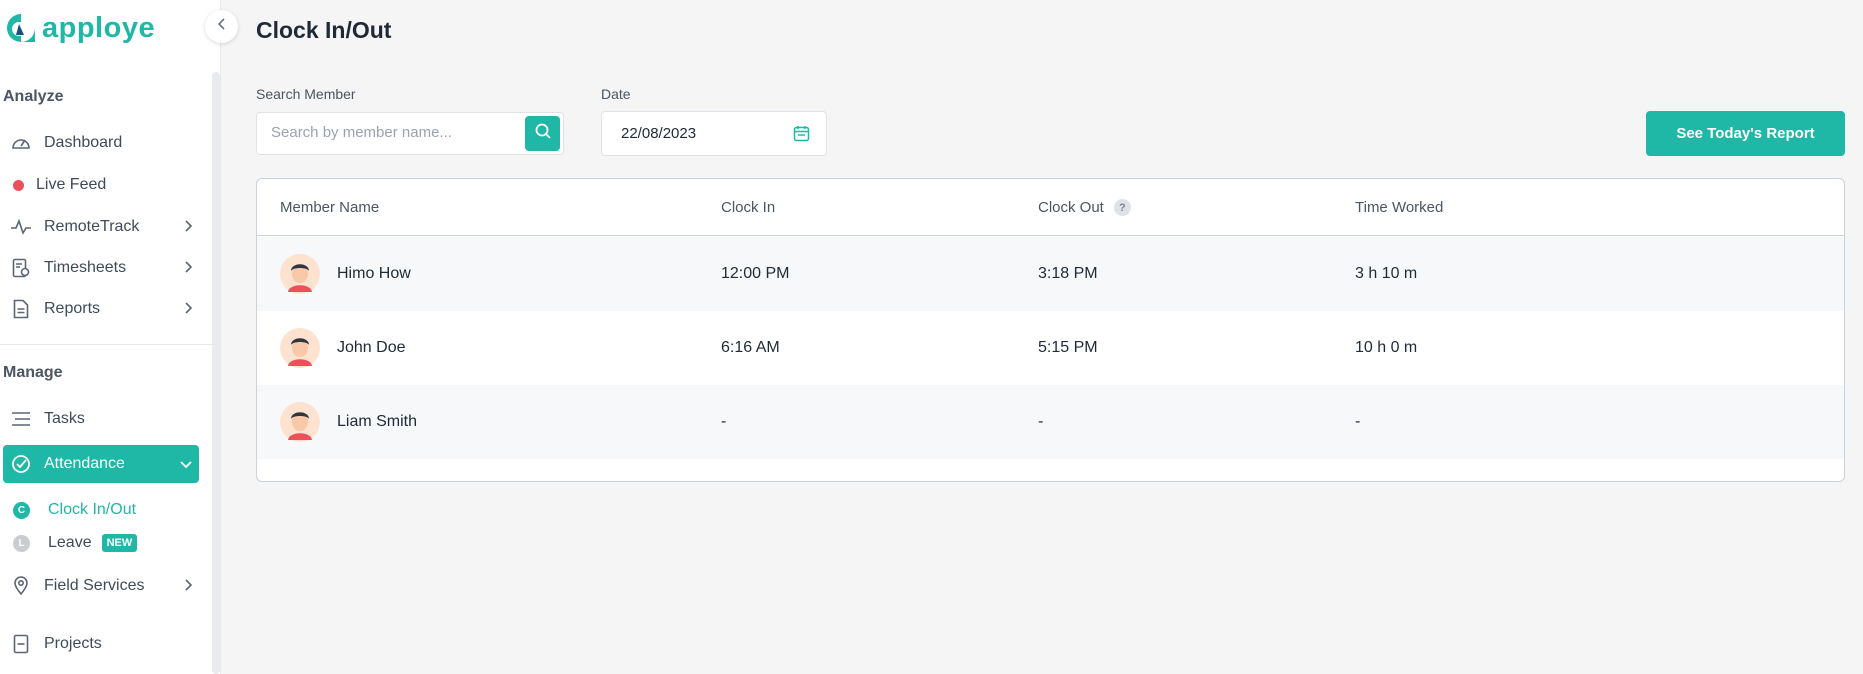 The image size is (1863, 674). I want to click on member-name: John Doe, so click(371, 347).